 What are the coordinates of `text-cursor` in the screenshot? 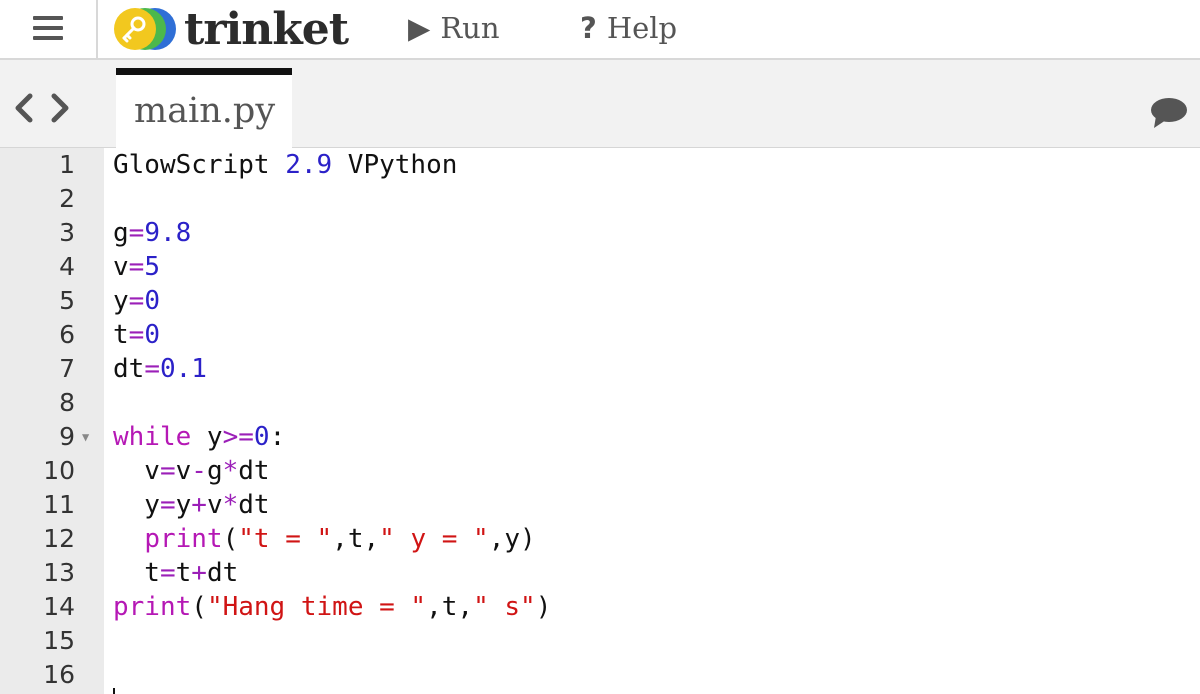 It's located at (114, 691).